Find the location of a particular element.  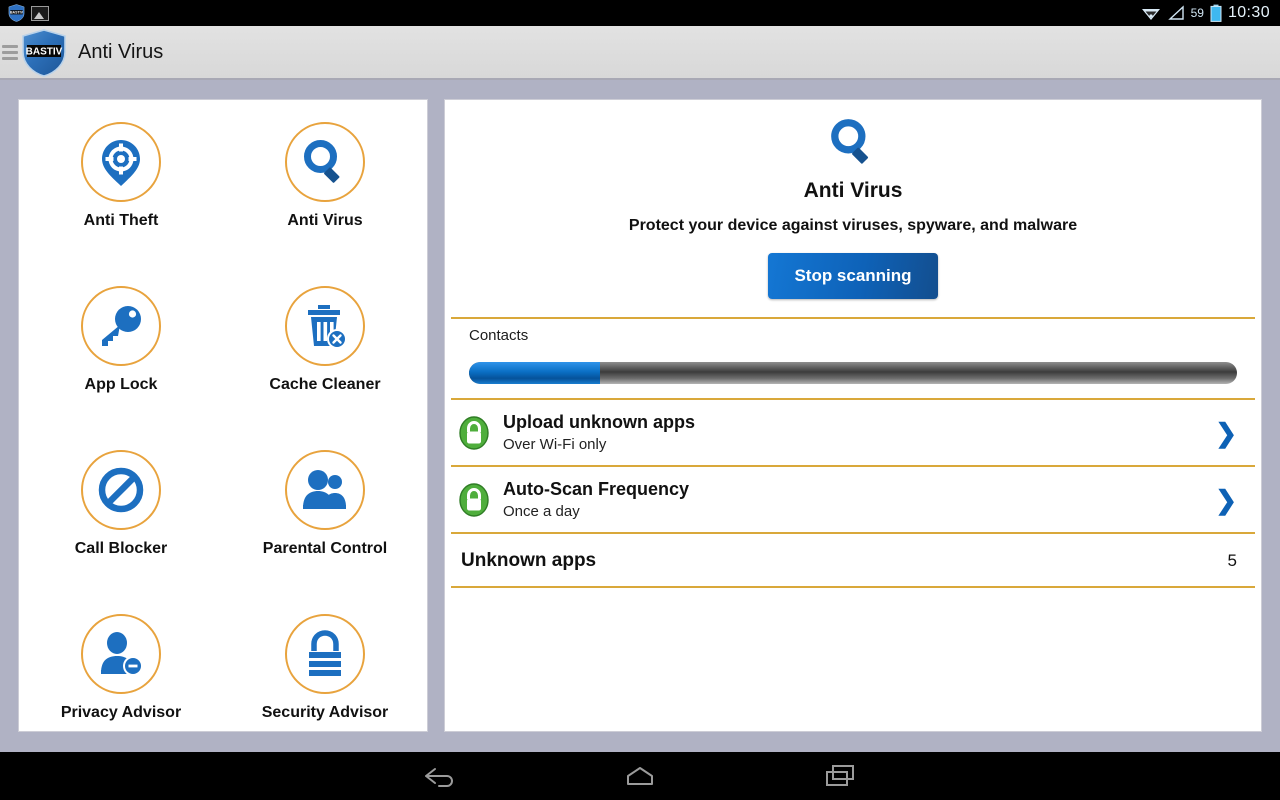

feature-tile-anti-virus: Anti Virus is located at coordinates (325, 204).